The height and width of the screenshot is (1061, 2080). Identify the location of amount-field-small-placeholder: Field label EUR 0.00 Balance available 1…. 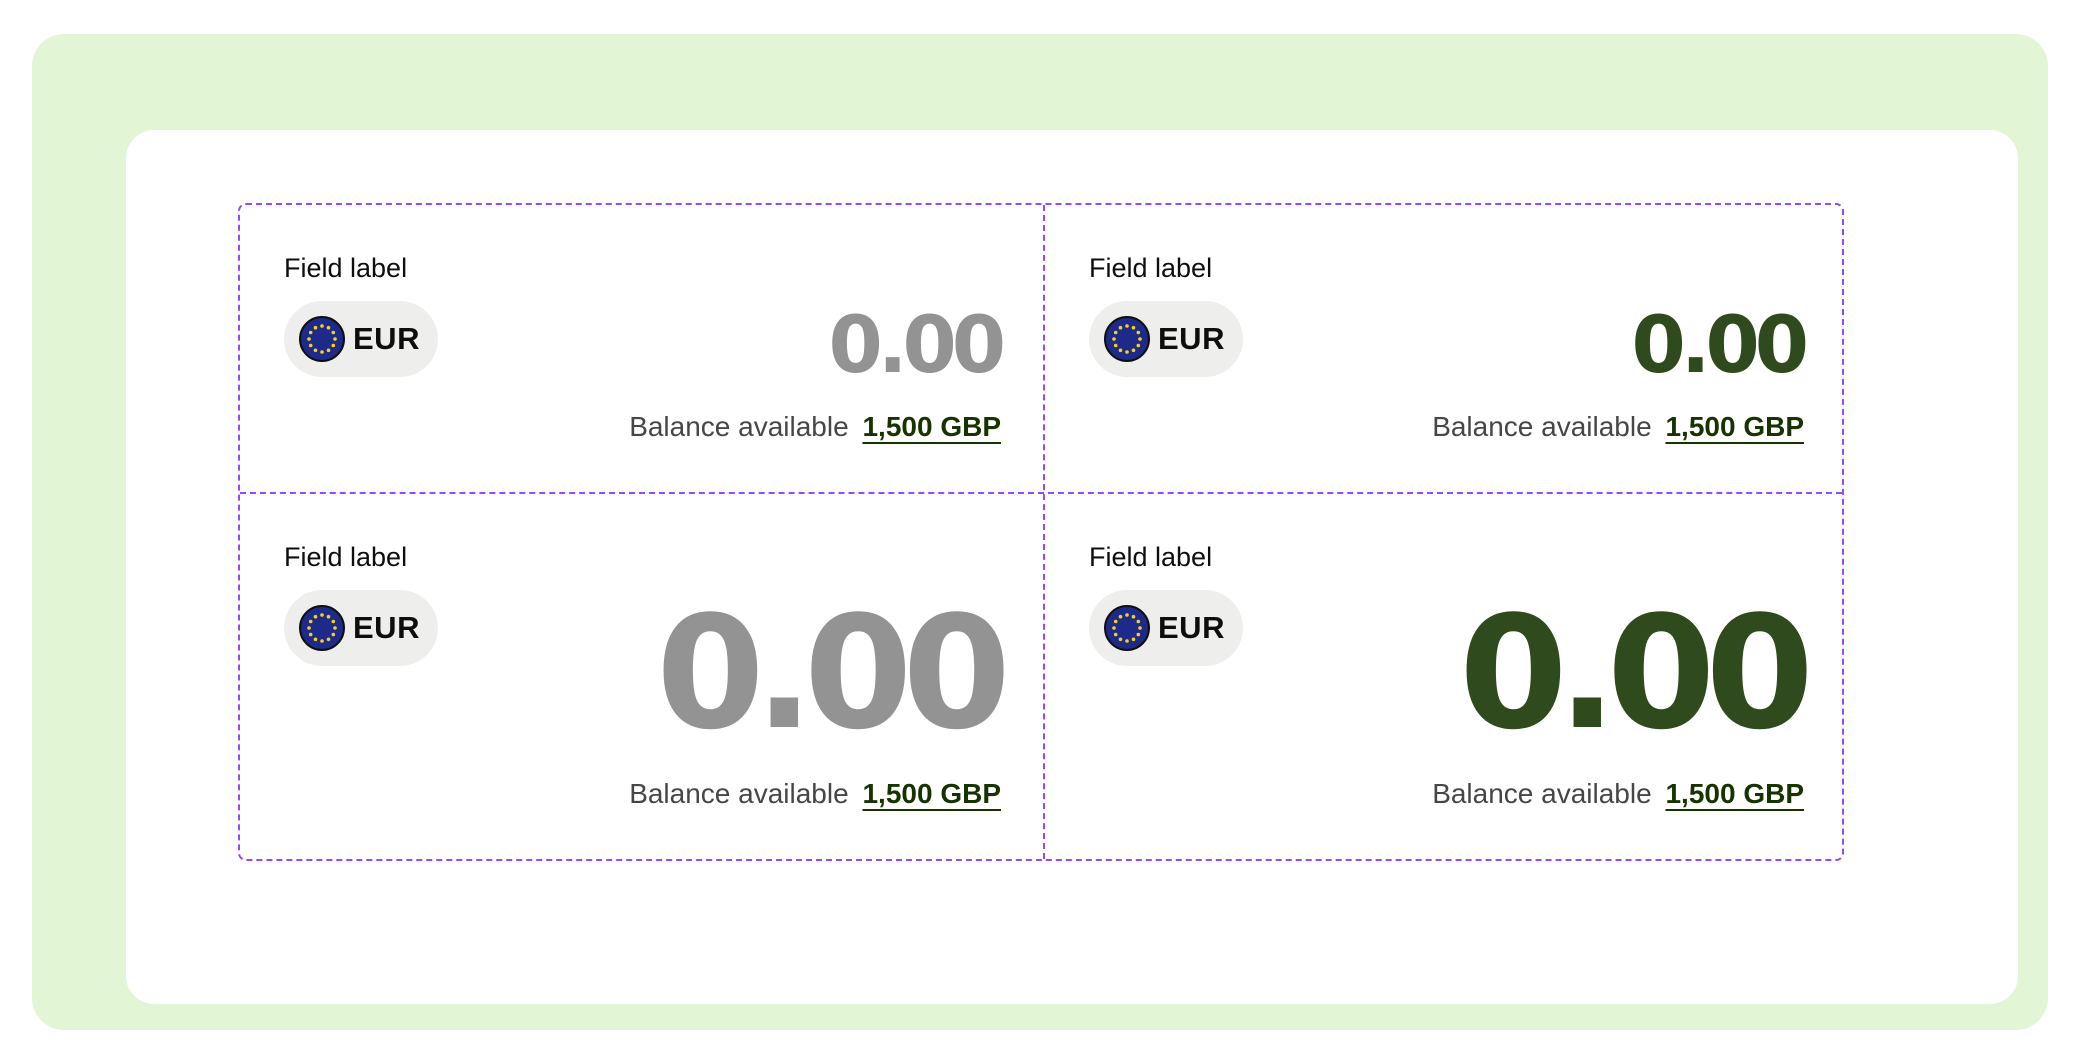
(641, 348).